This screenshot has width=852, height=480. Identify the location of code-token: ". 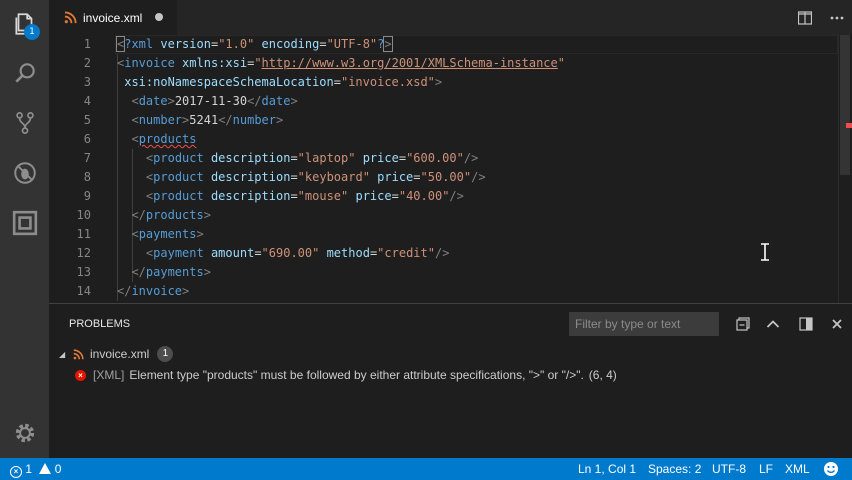
(561, 63).